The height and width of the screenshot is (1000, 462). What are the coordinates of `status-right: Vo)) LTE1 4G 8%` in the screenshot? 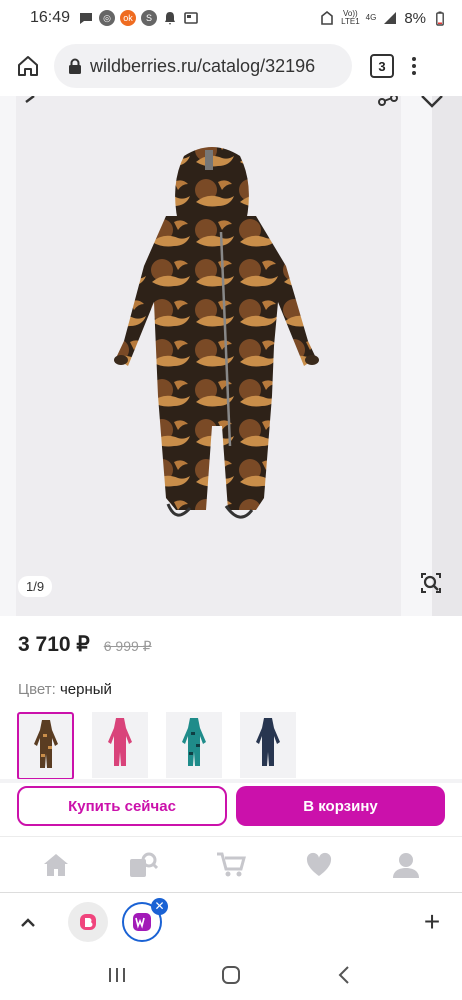 It's located at (383, 18).